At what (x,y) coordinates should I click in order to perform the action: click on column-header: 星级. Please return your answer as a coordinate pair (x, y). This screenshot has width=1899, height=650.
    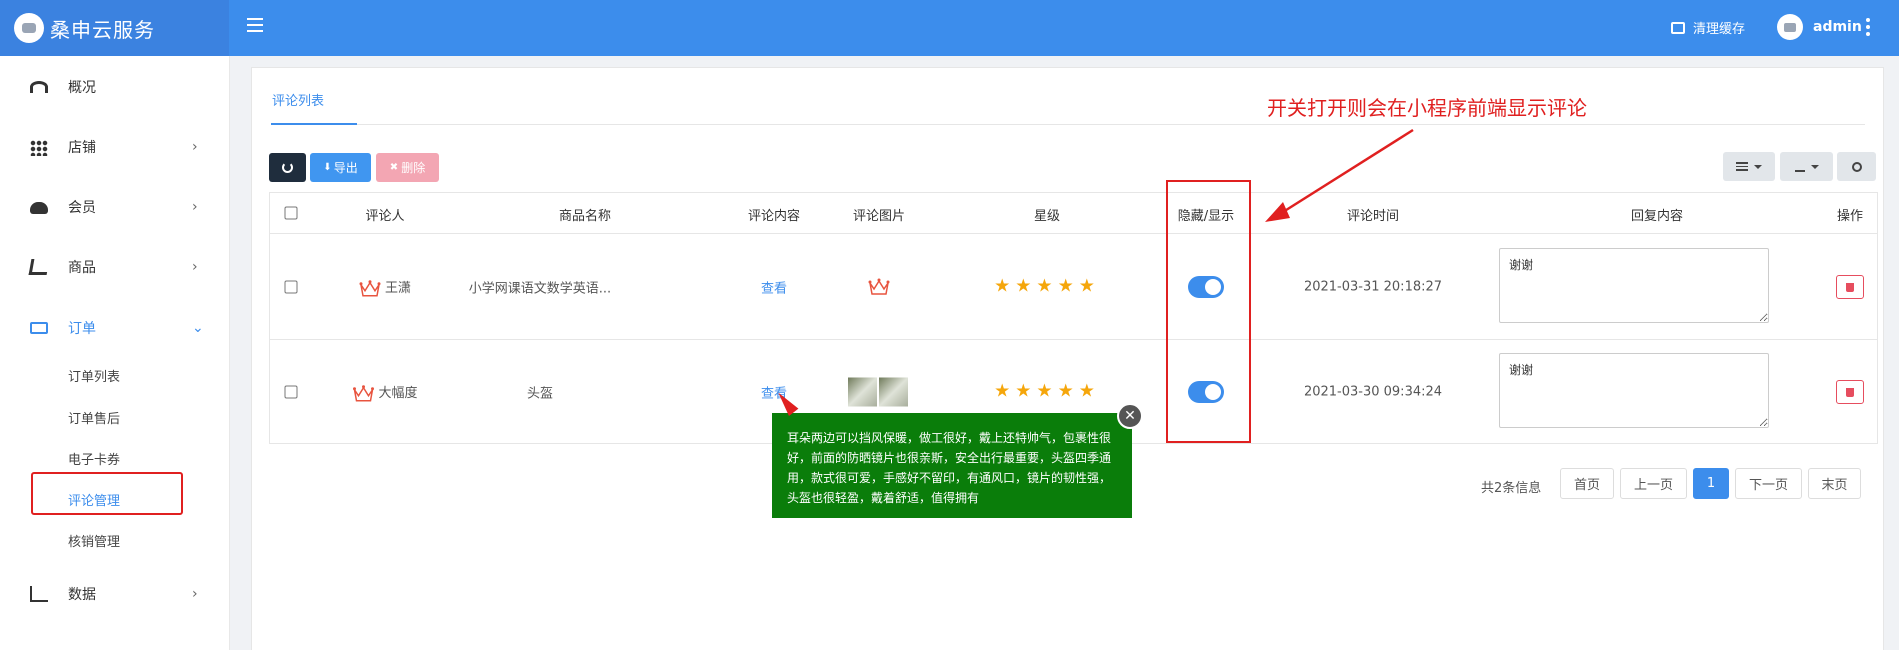
    Looking at the image, I should click on (1047, 214).